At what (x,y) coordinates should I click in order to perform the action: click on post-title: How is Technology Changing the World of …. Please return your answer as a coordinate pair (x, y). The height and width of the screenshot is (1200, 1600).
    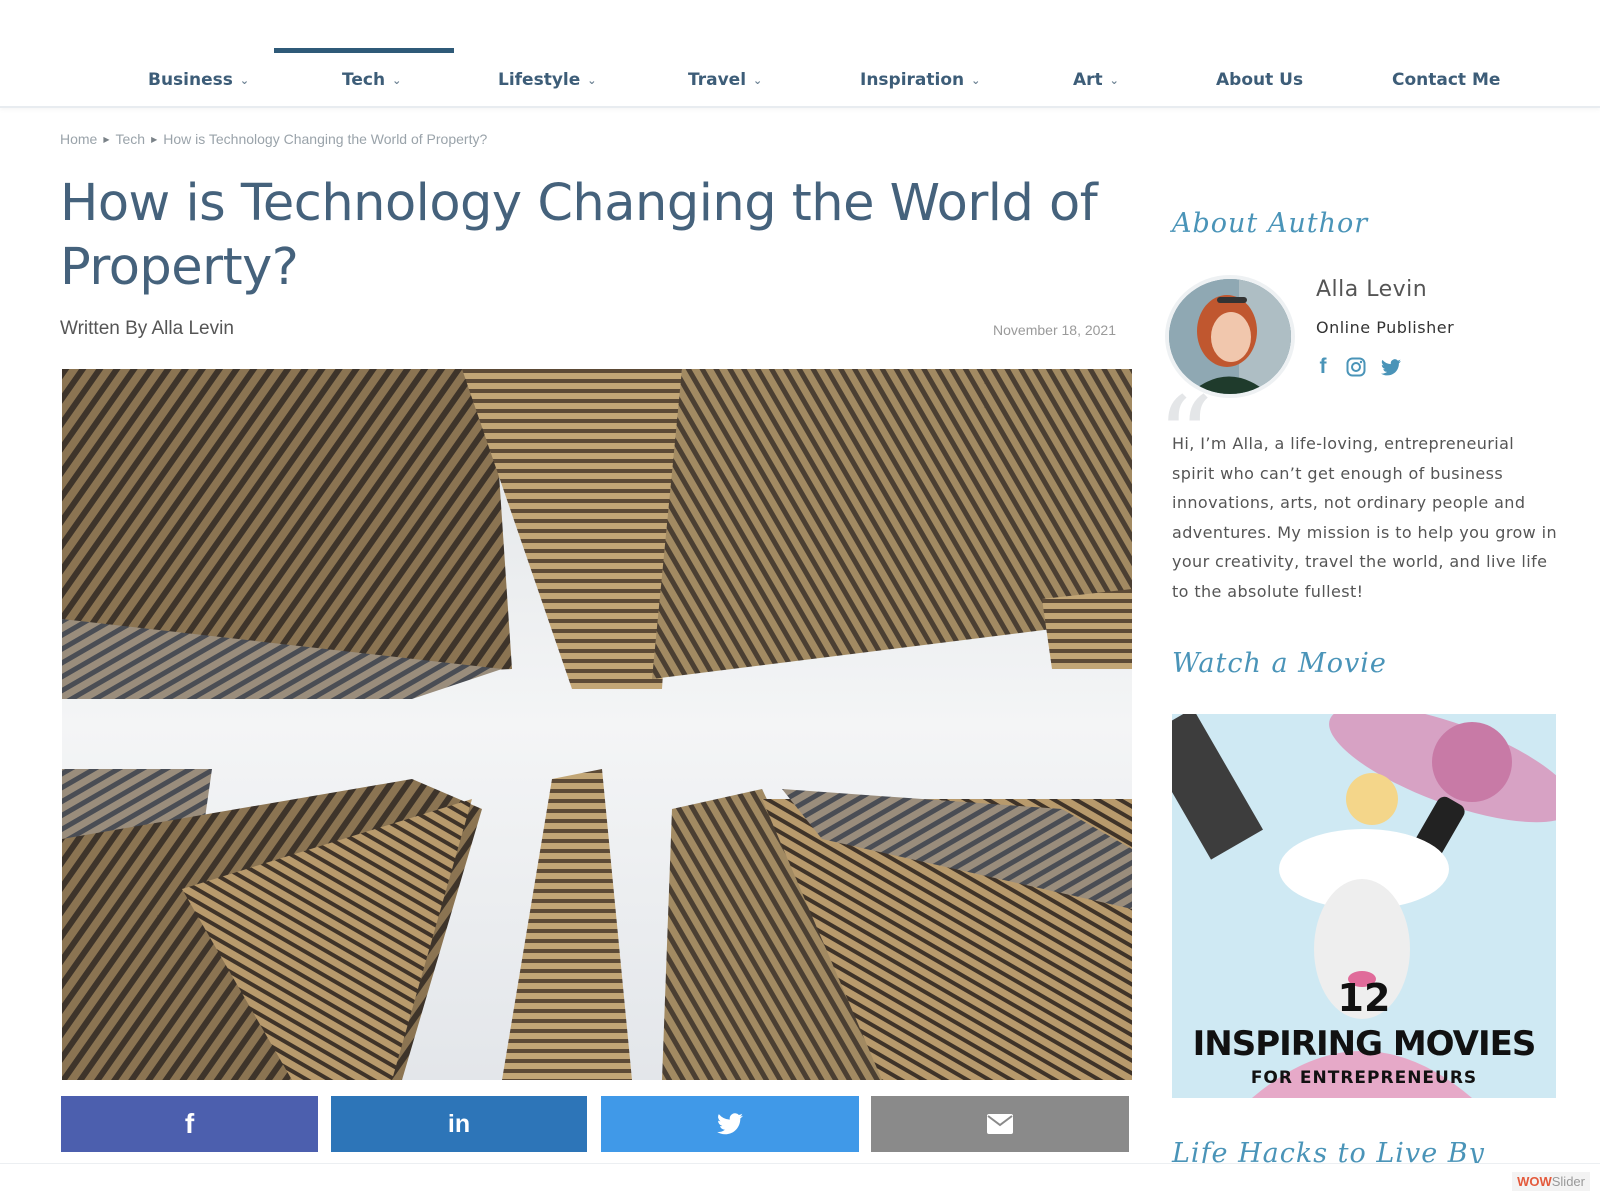
    Looking at the image, I should click on (579, 235).